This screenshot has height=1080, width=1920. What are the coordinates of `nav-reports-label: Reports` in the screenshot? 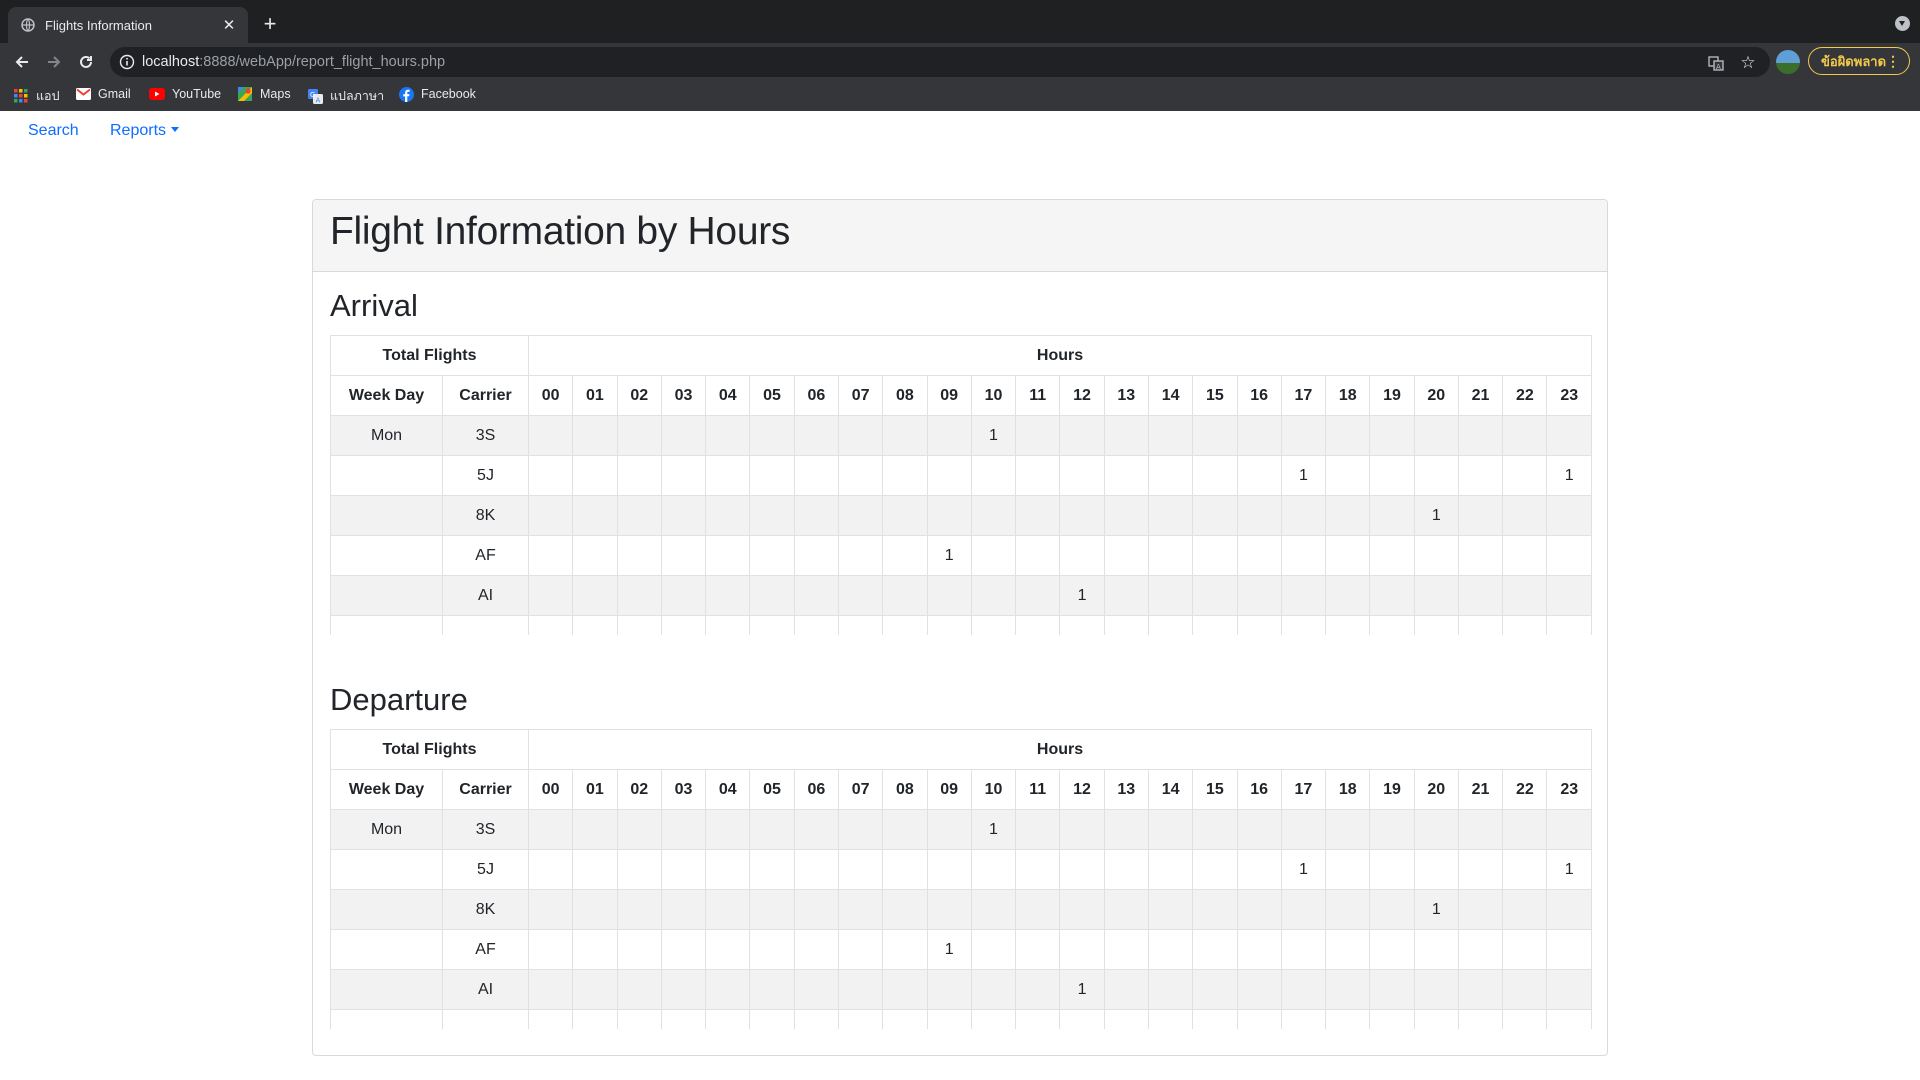 It's located at (138, 130).